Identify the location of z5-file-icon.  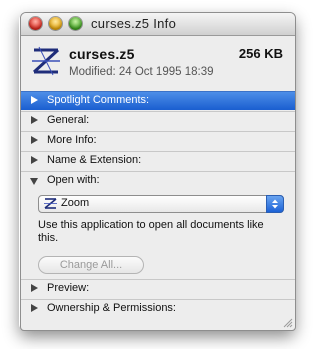
(46, 61).